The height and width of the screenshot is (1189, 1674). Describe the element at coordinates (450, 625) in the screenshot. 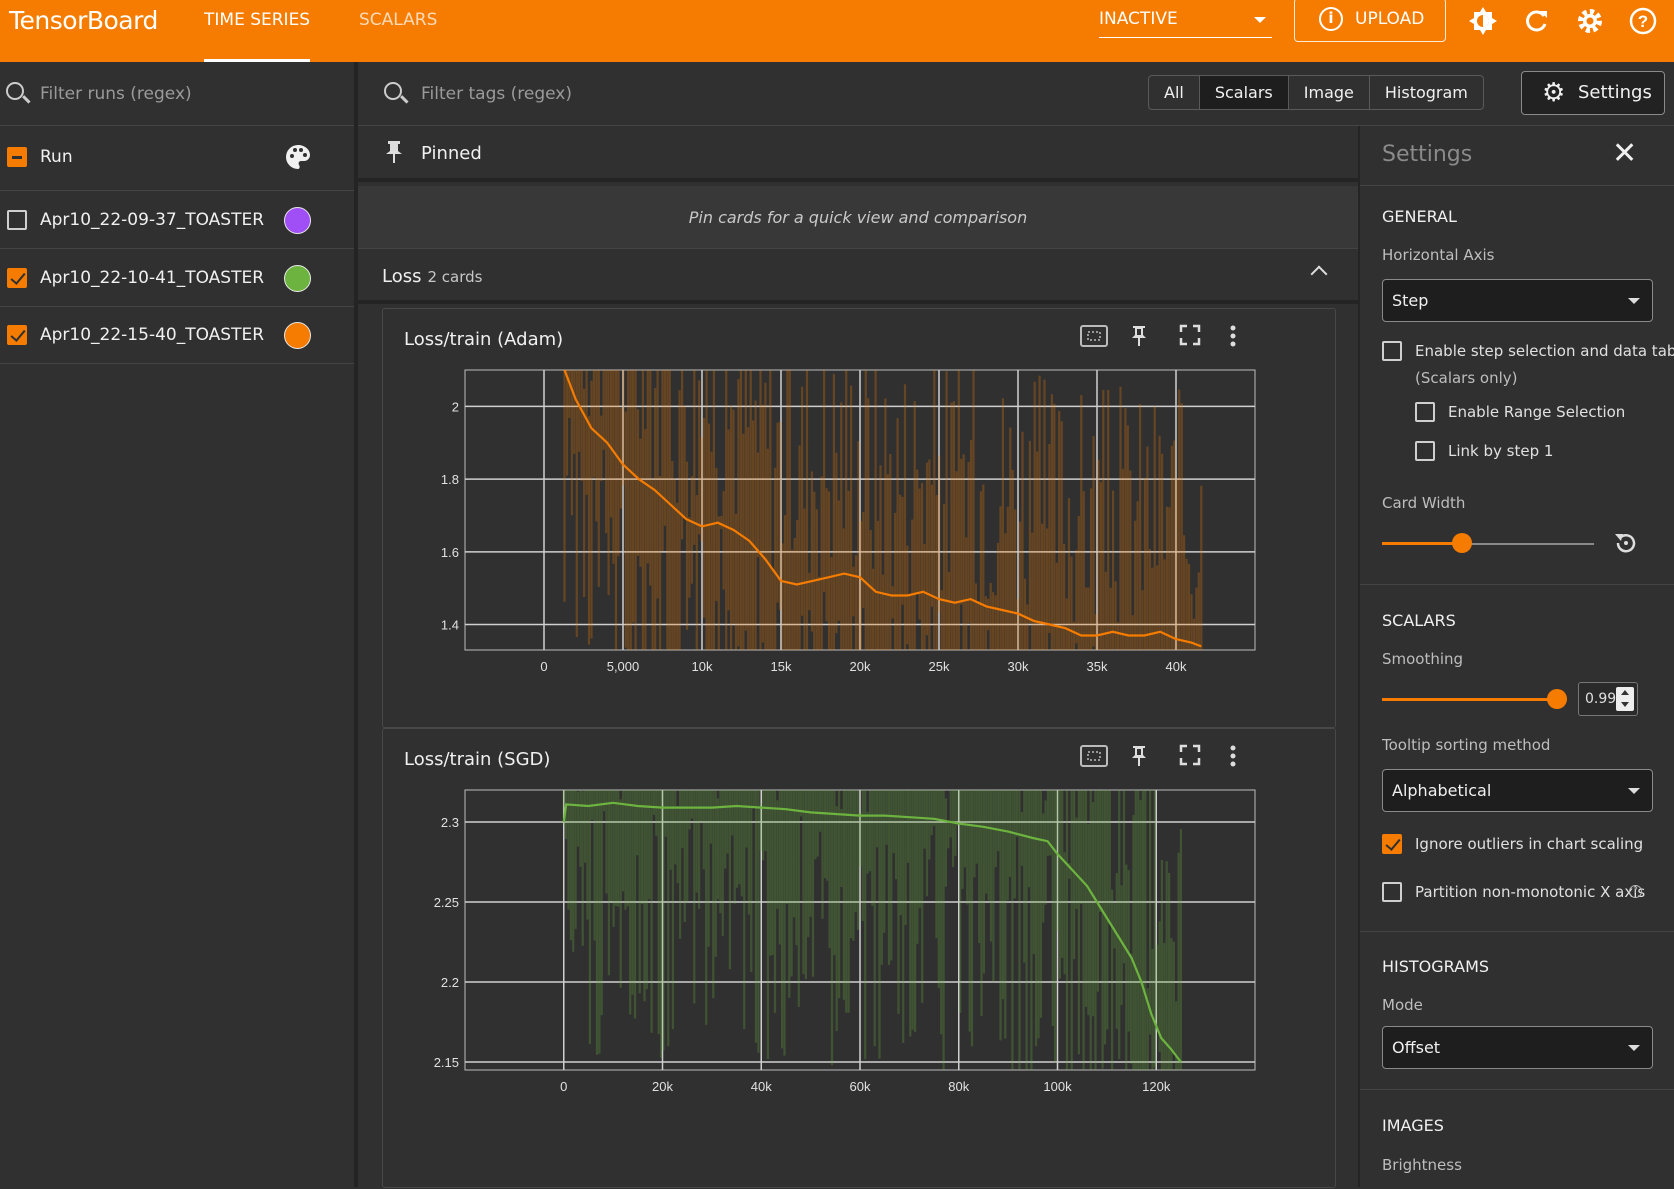

I see `y-tick-label: 1.4` at that location.